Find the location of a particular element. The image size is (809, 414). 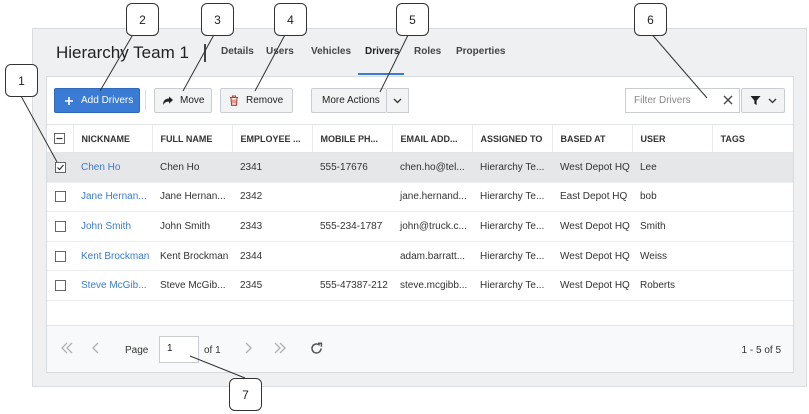

callout-6: 6 is located at coordinates (650, 19).